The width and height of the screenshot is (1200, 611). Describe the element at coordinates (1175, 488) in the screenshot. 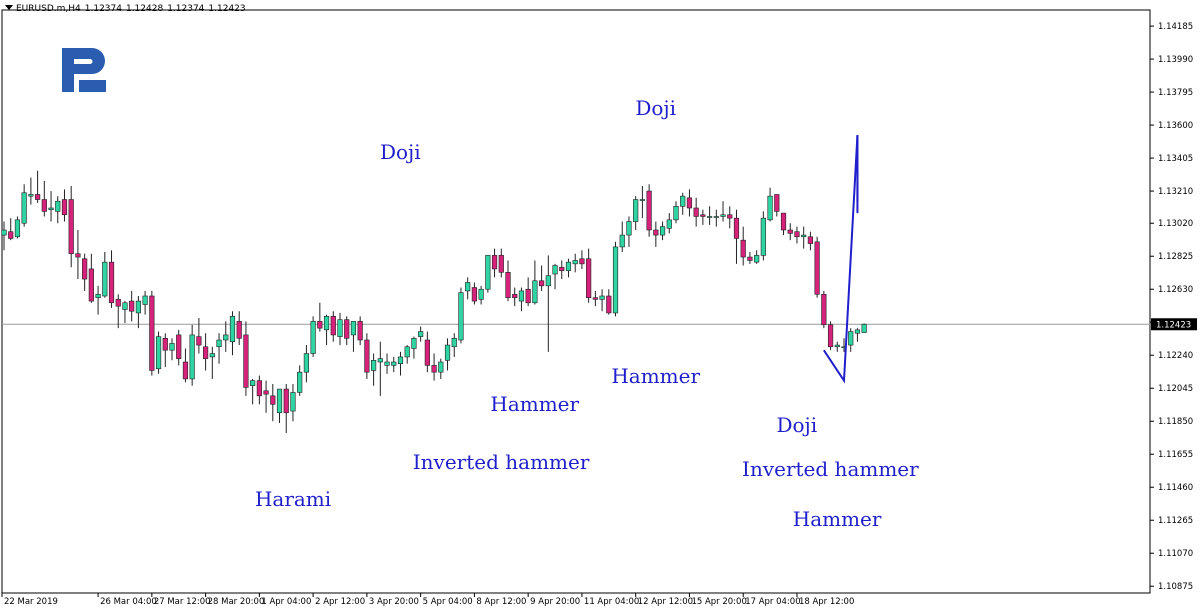

I see `y-tick-label: 1.11460` at that location.